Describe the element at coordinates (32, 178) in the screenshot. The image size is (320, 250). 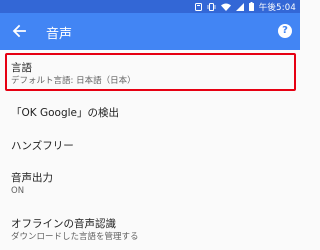
I see `setting-title: 音声出力` at that location.